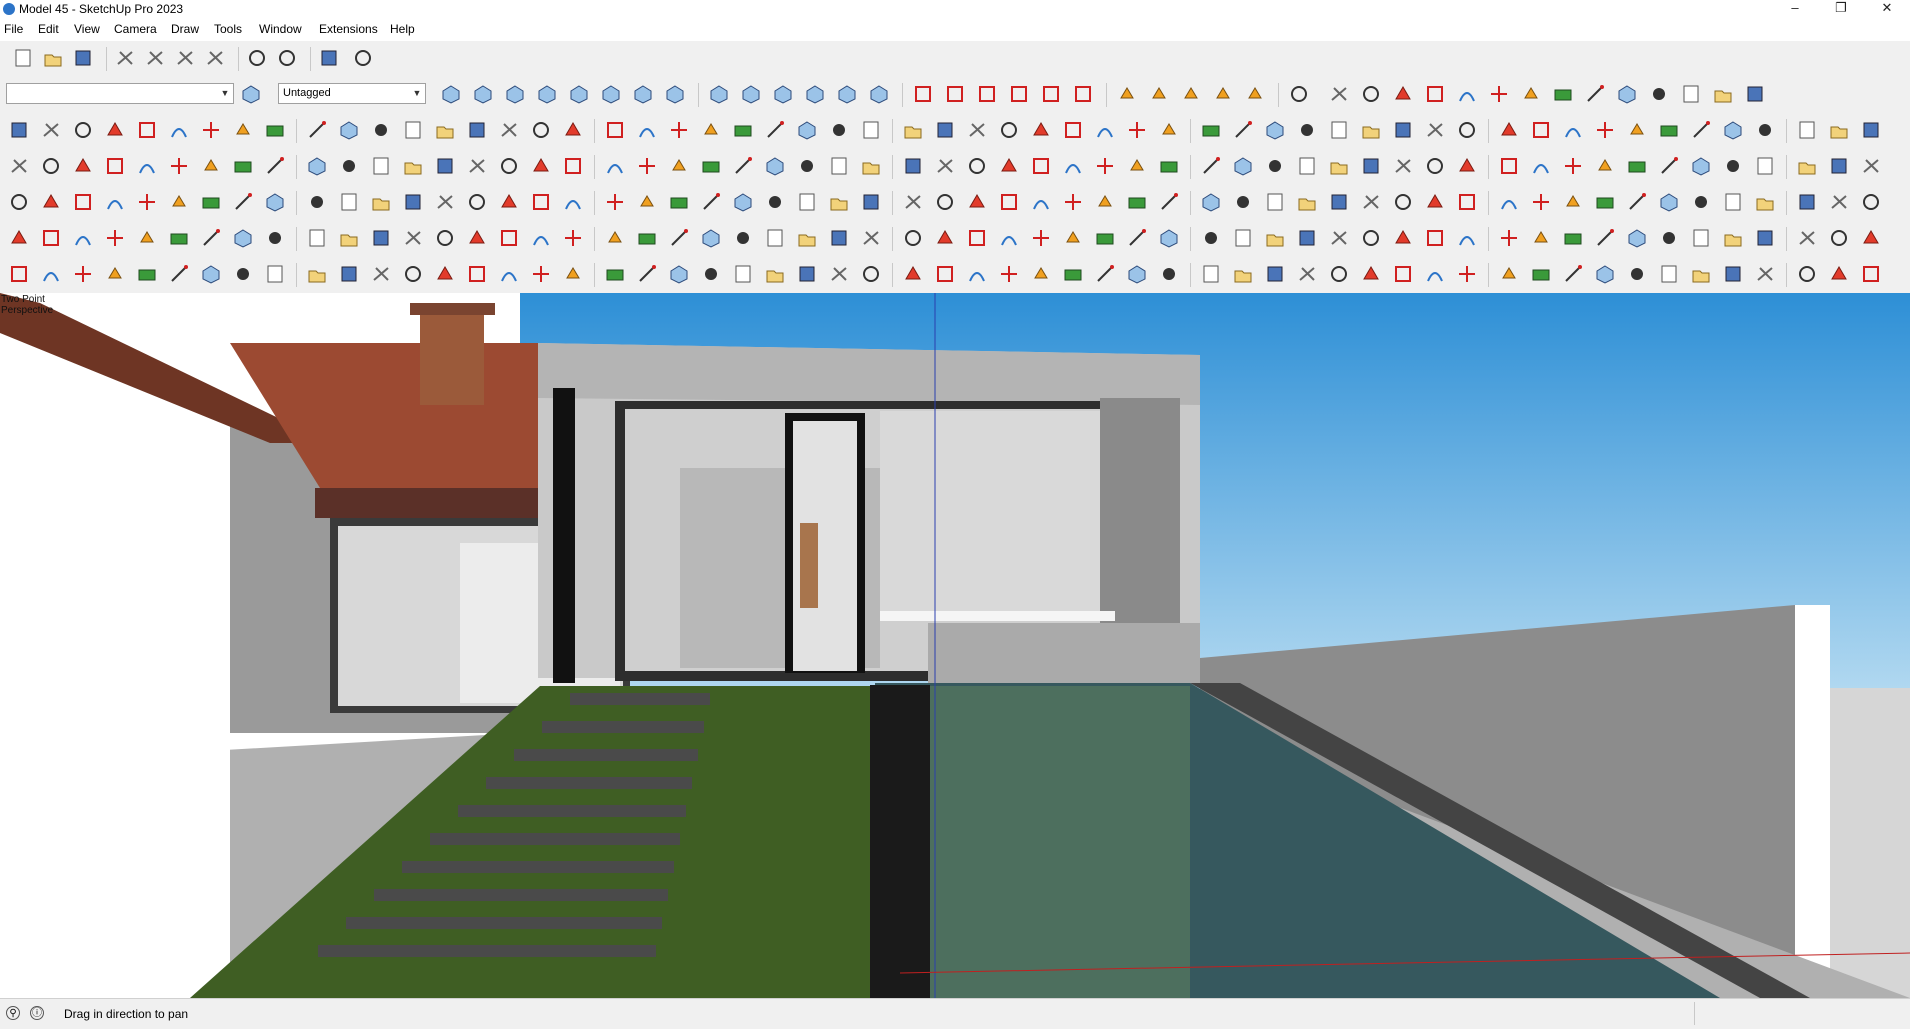 The height and width of the screenshot is (1029, 1910). I want to click on plugin-icon, so click(1127, 94).